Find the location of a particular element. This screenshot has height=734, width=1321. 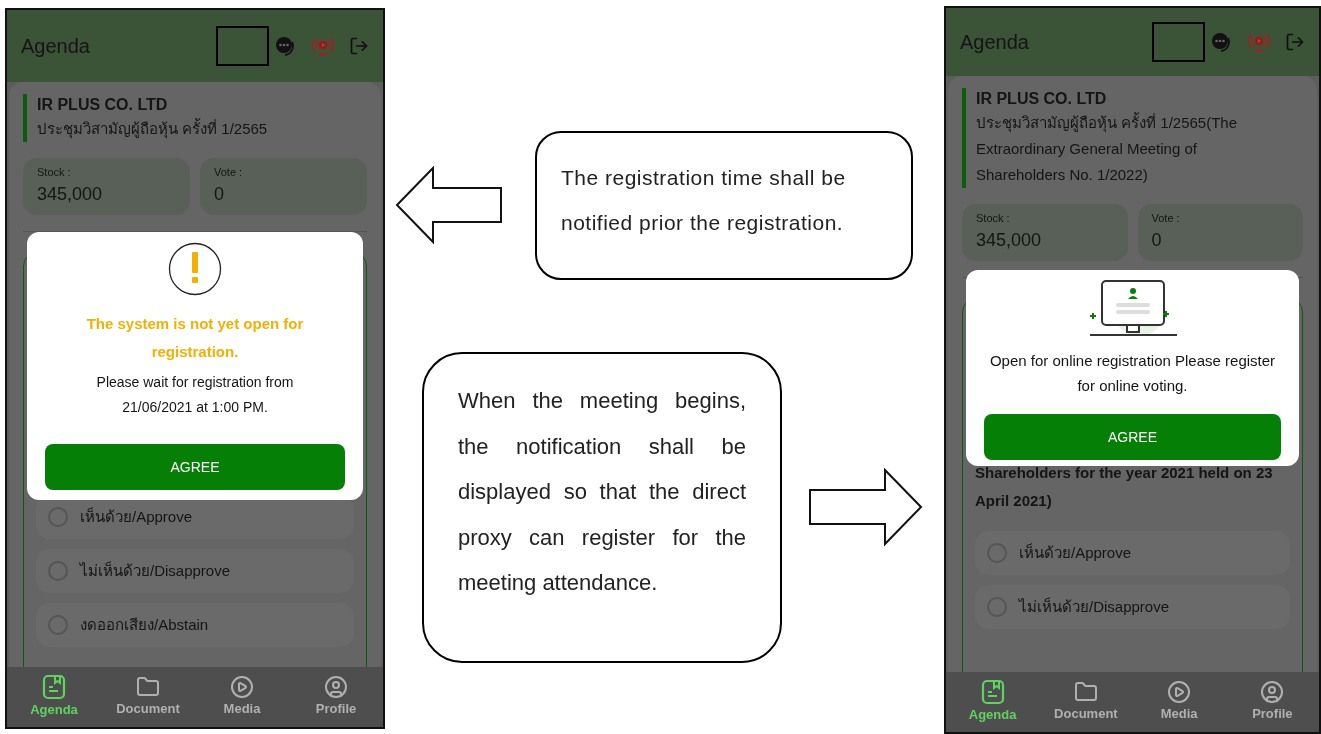

callout-box: When the meeting begins, the notification shall be displayed so that the direct proxy can register for the meeting attendance. is located at coordinates (602, 507).